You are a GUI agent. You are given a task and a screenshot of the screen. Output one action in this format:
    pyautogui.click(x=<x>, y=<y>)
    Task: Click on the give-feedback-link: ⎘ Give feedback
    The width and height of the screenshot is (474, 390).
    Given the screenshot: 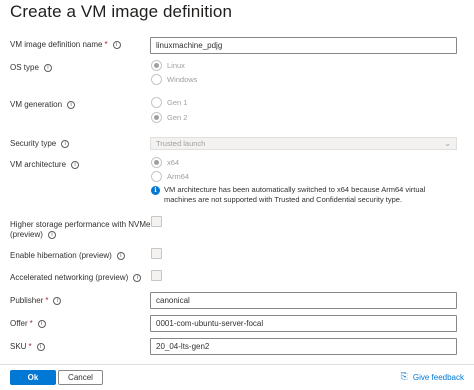 What is the action you would take?
    pyautogui.click(x=432, y=377)
    